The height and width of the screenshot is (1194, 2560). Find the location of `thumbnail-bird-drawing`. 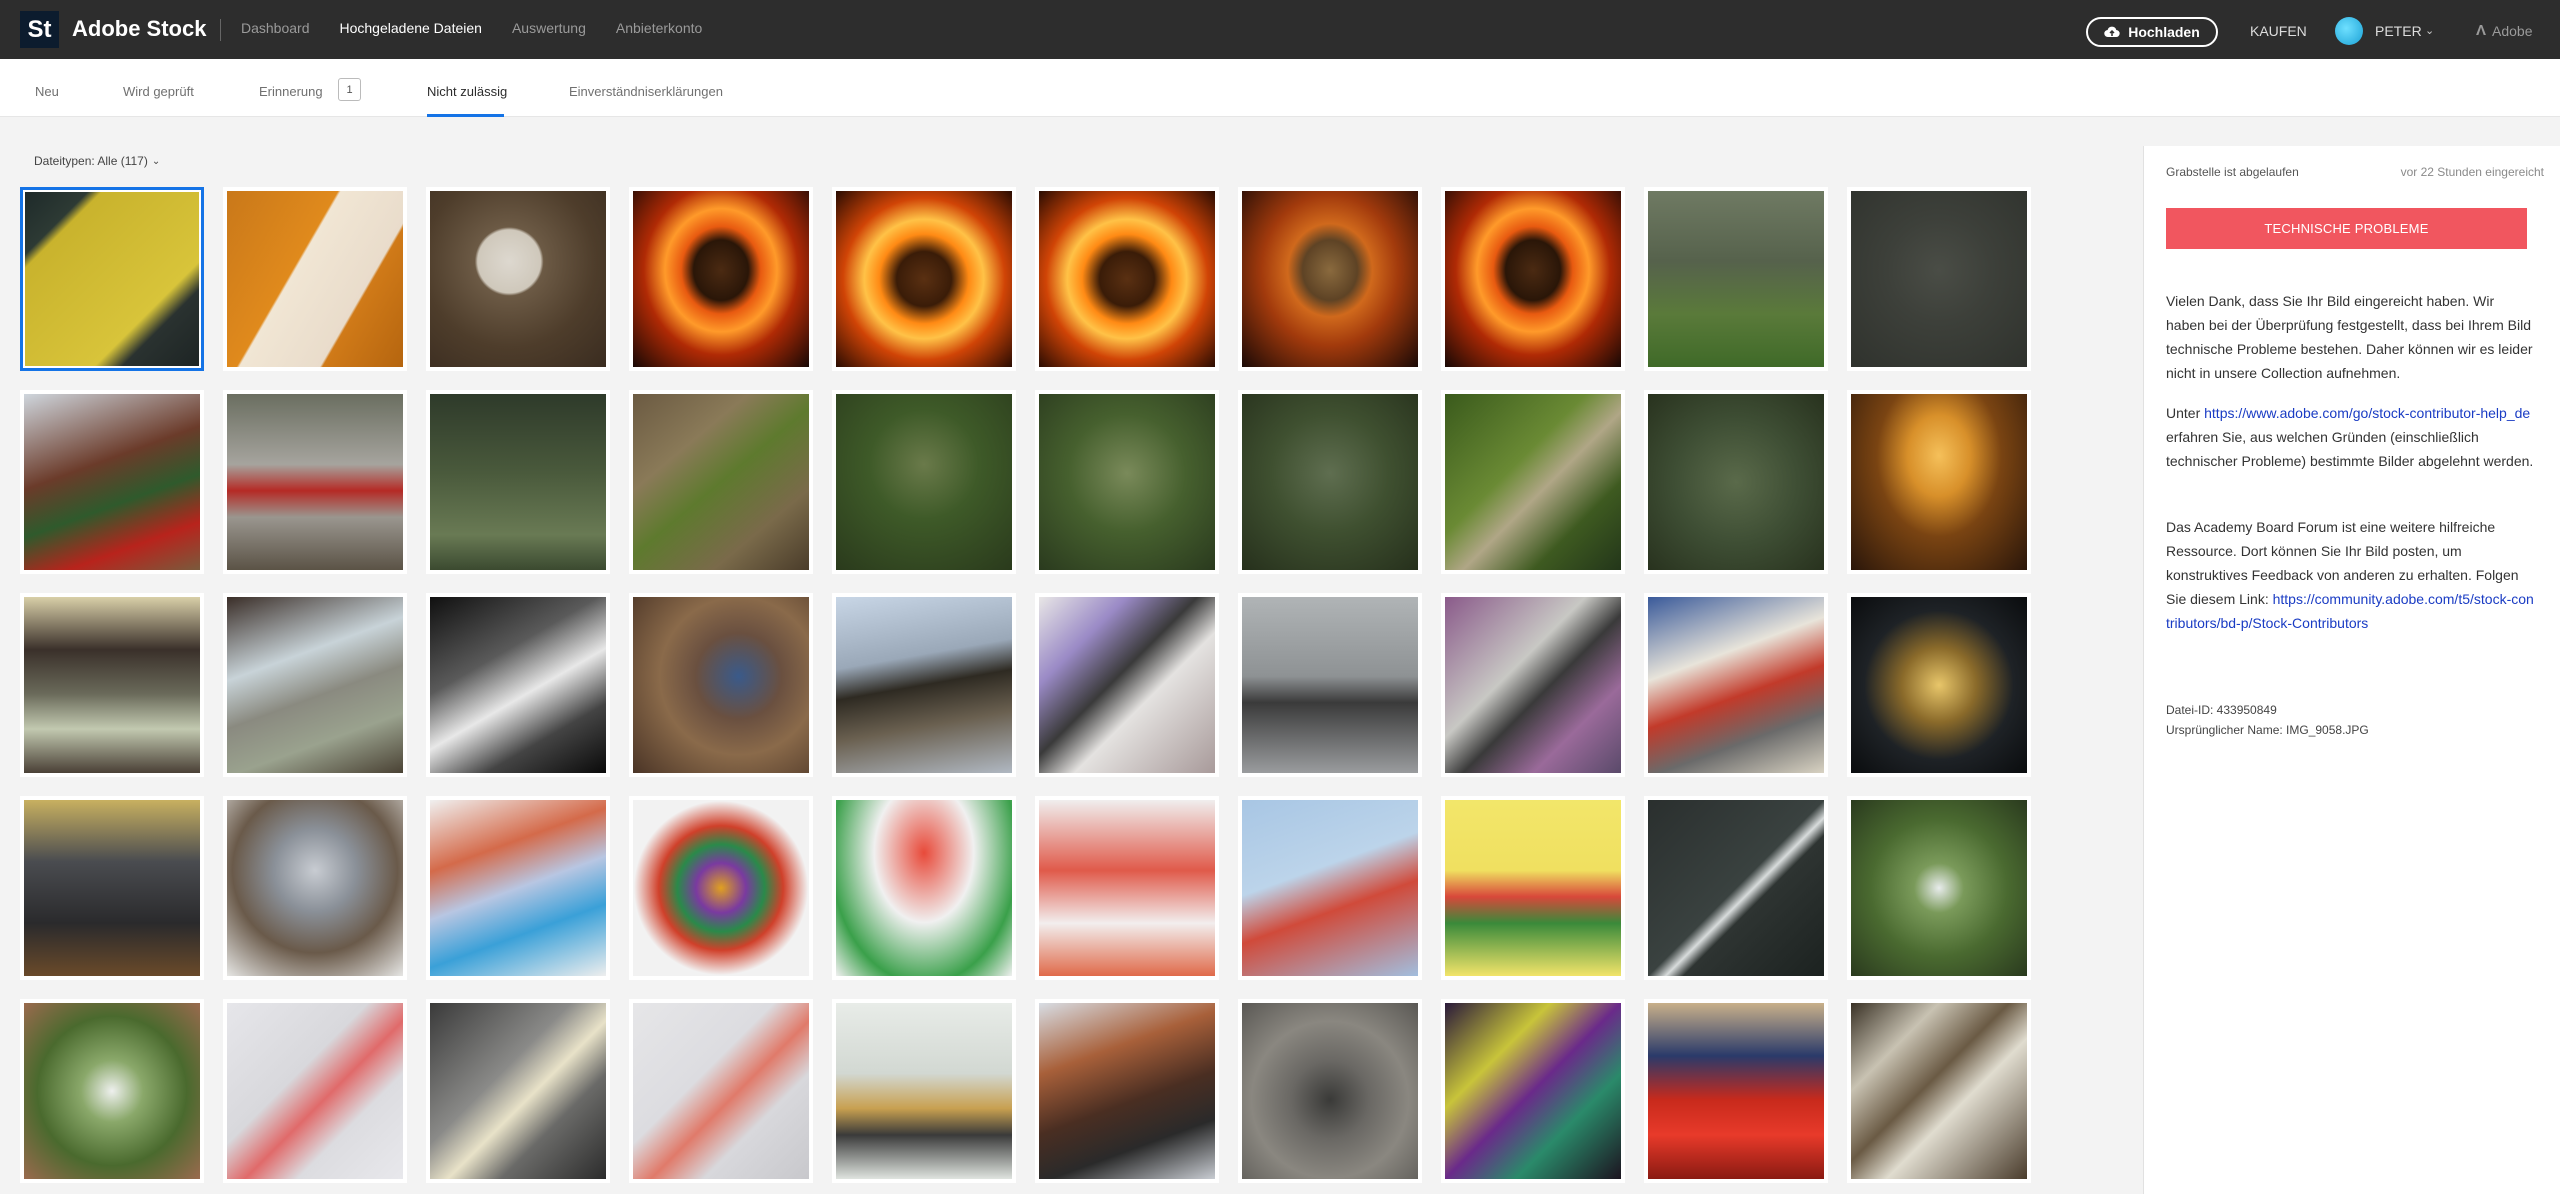

thumbnail-bird-drawing is located at coordinates (1330, 888).